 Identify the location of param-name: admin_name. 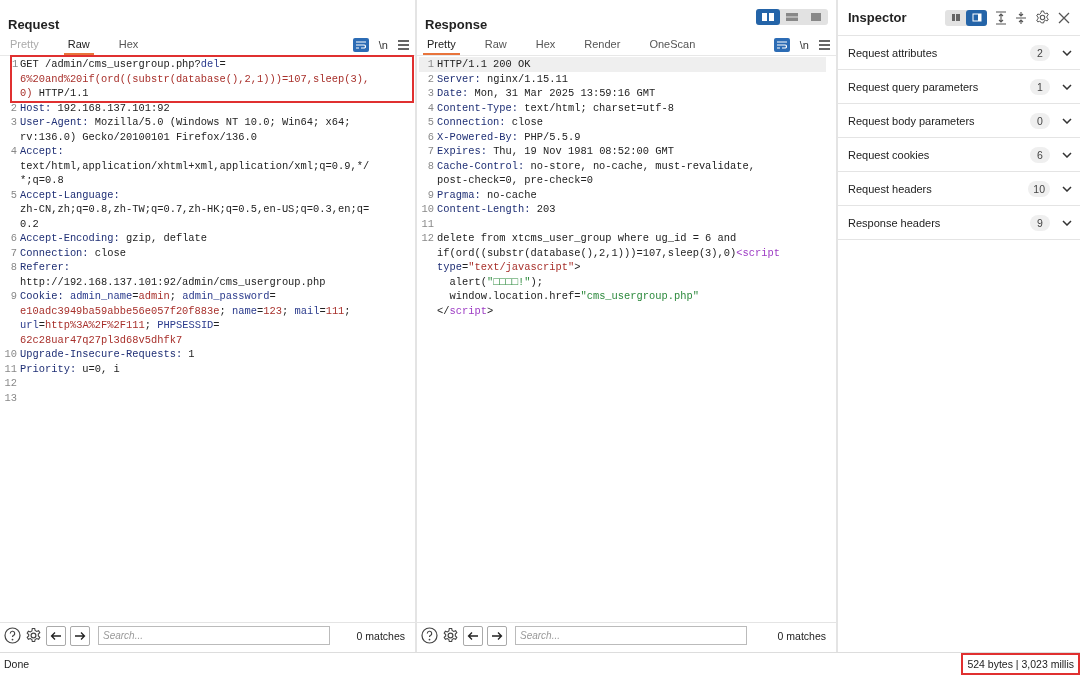
(101, 296).